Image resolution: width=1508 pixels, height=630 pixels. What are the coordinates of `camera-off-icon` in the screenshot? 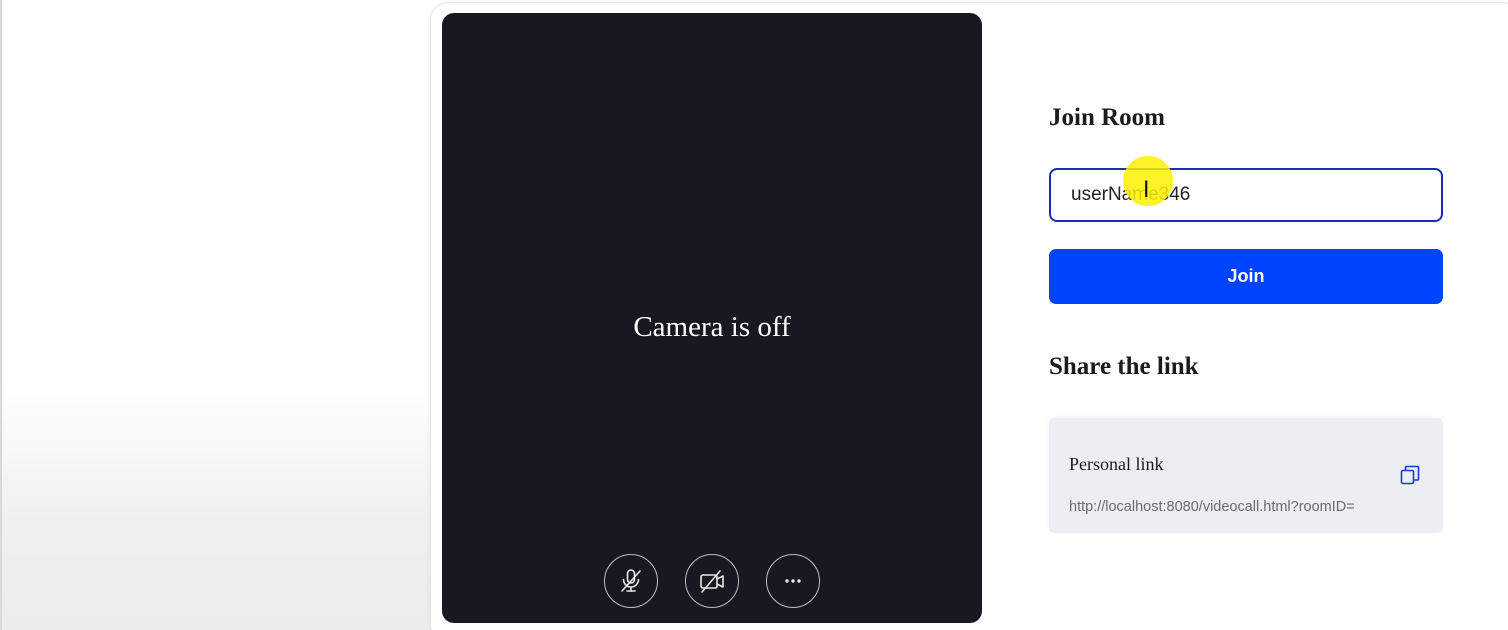 It's located at (712, 581).